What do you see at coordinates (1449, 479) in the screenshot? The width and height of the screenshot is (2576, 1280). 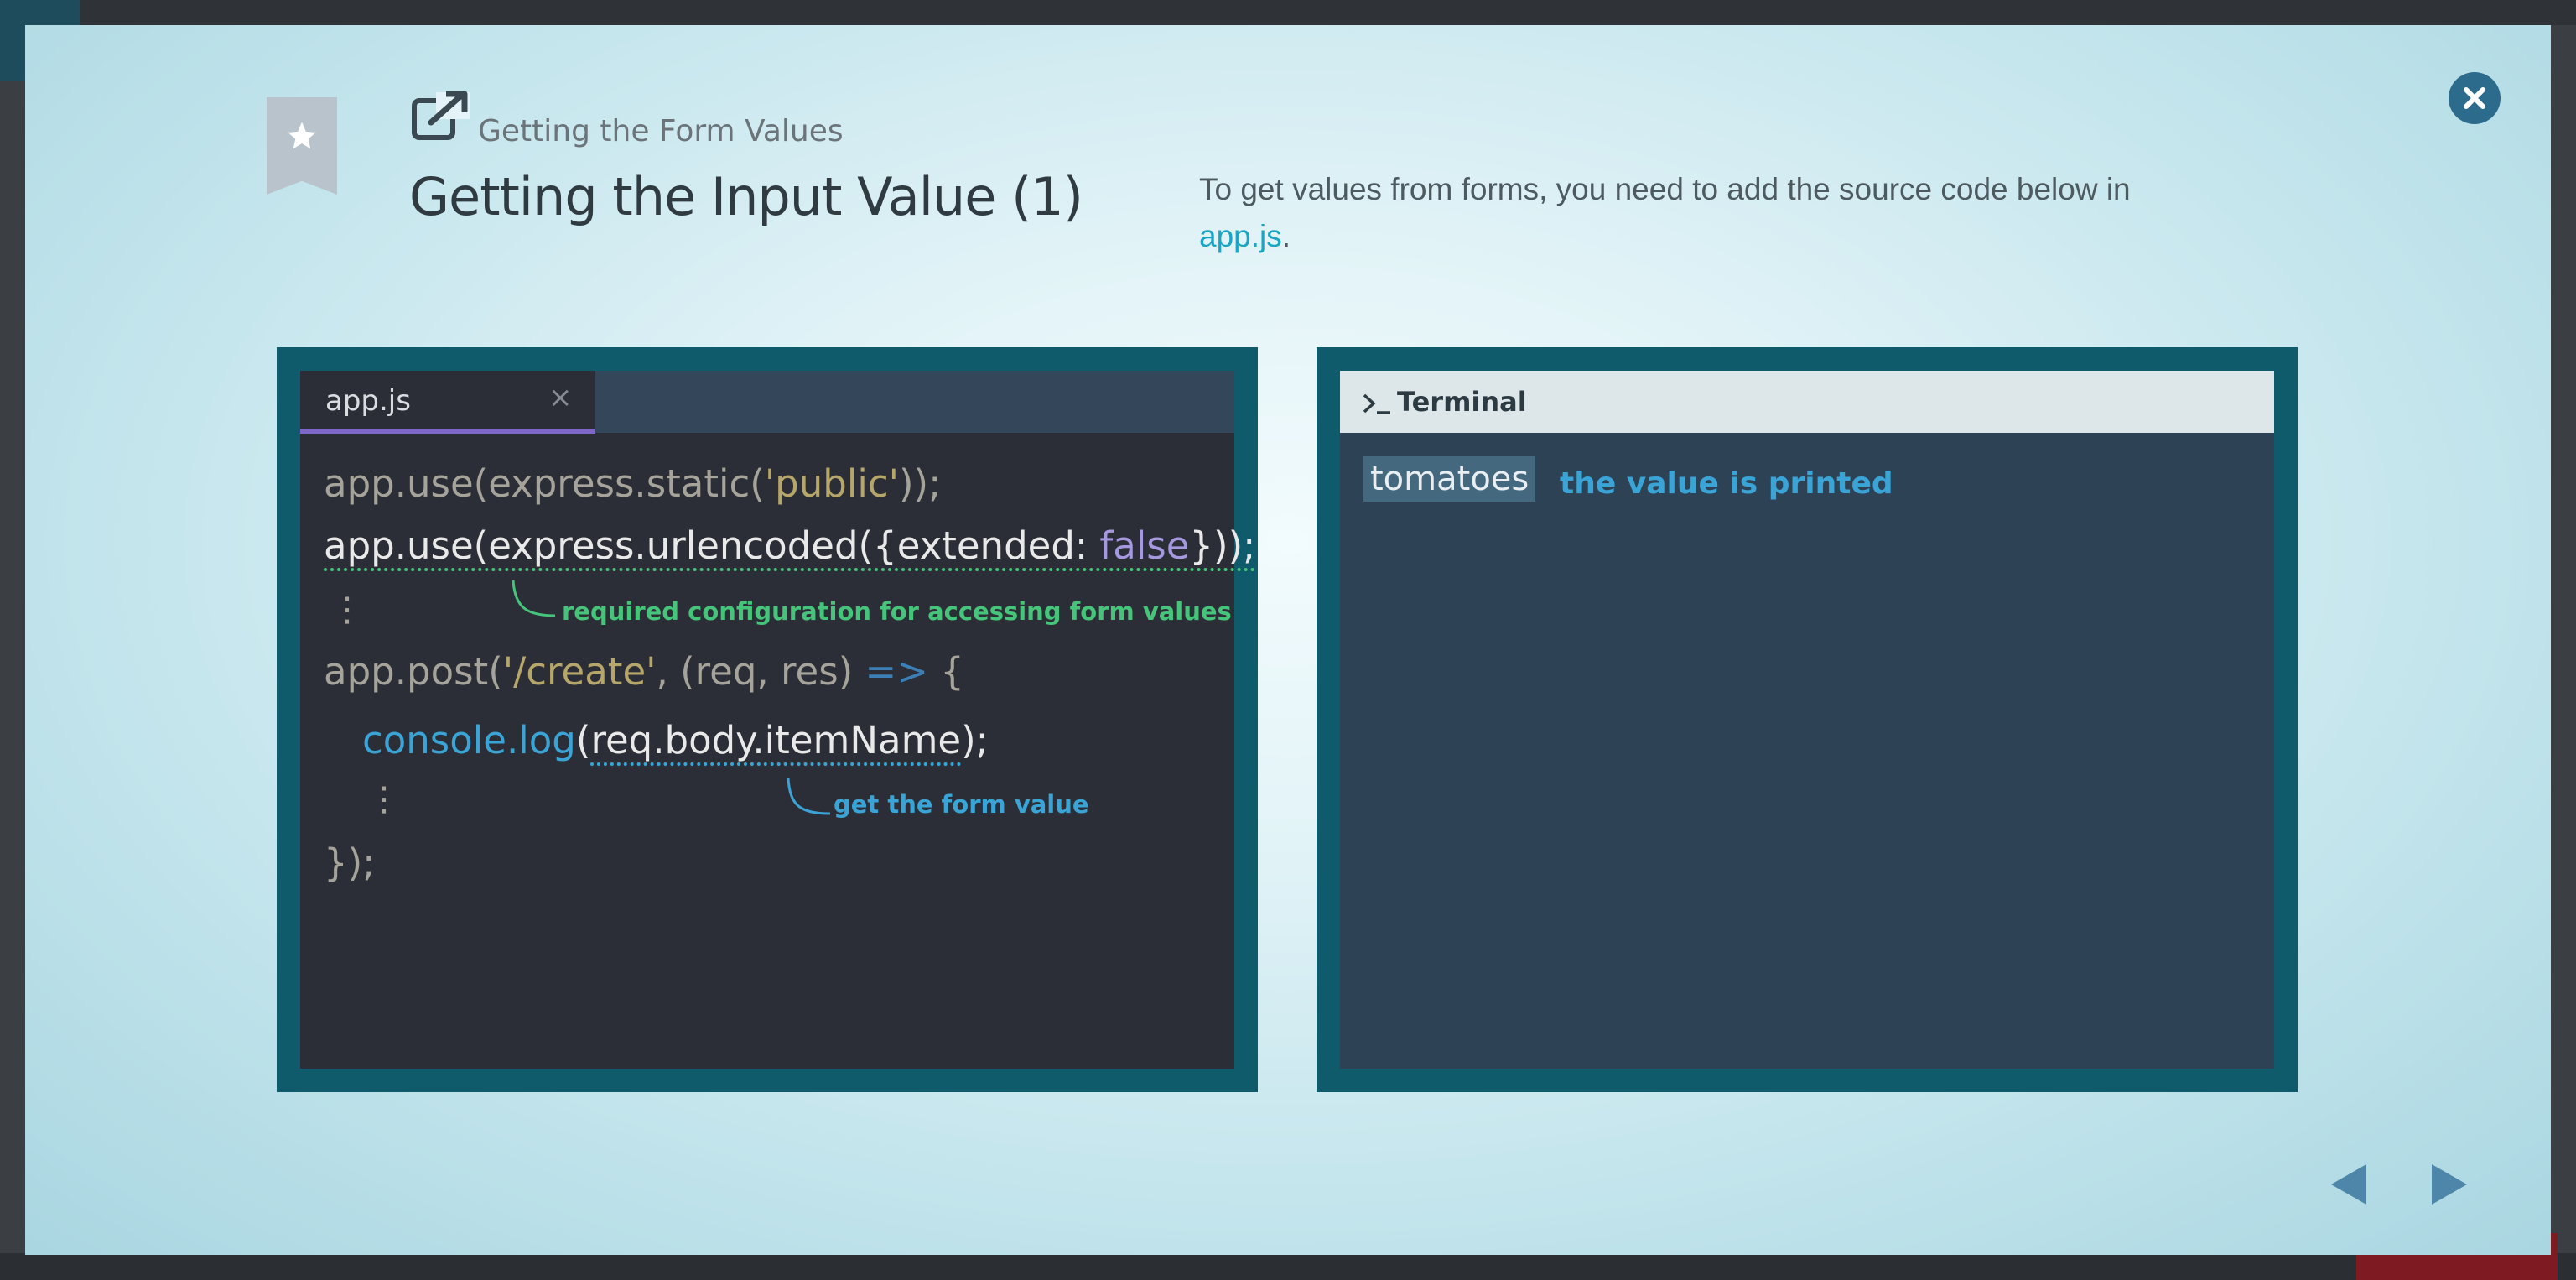 I see `terminal-output: tomatoes` at bounding box center [1449, 479].